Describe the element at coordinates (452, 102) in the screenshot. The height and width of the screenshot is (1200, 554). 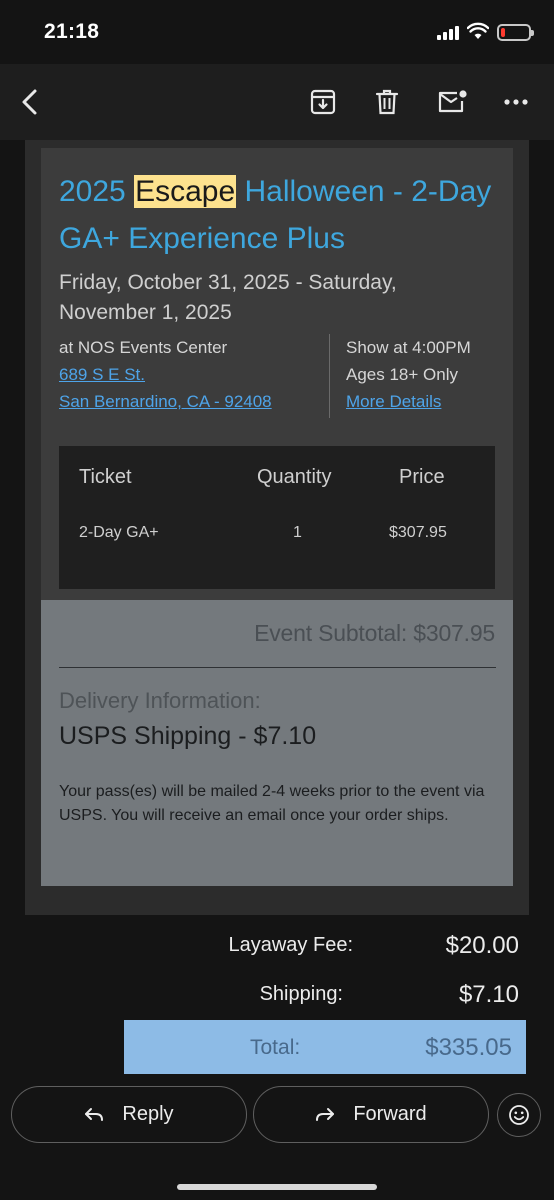
I see `mark-unread-icon` at that location.